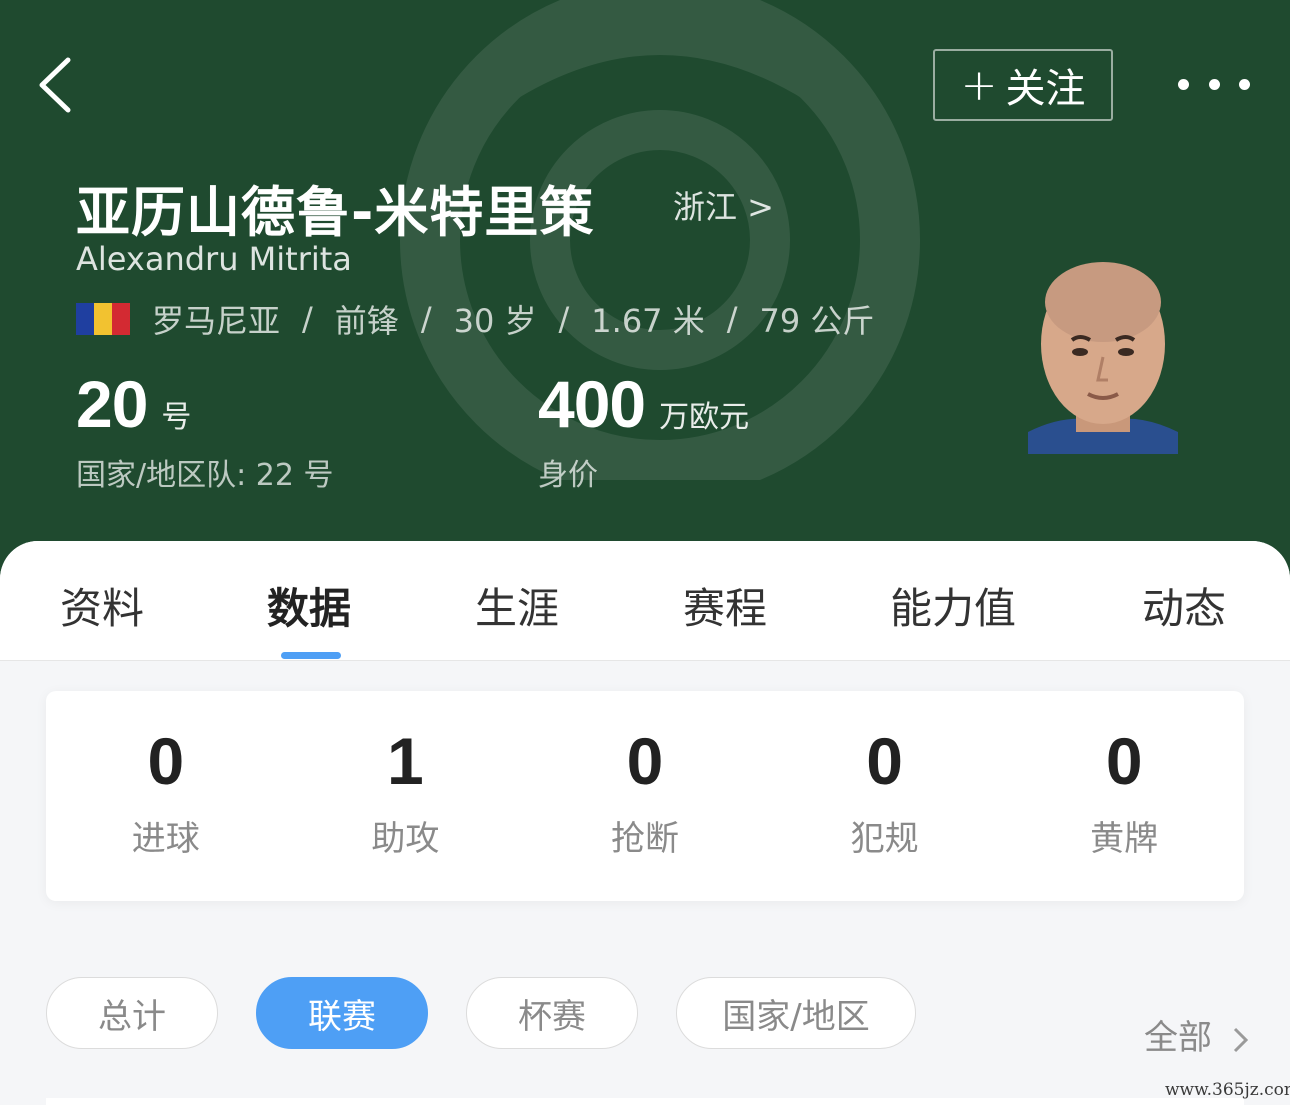 This screenshot has width=1290, height=1105. I want to click on stat-fouls: 0 犯规, so click(885, 796).